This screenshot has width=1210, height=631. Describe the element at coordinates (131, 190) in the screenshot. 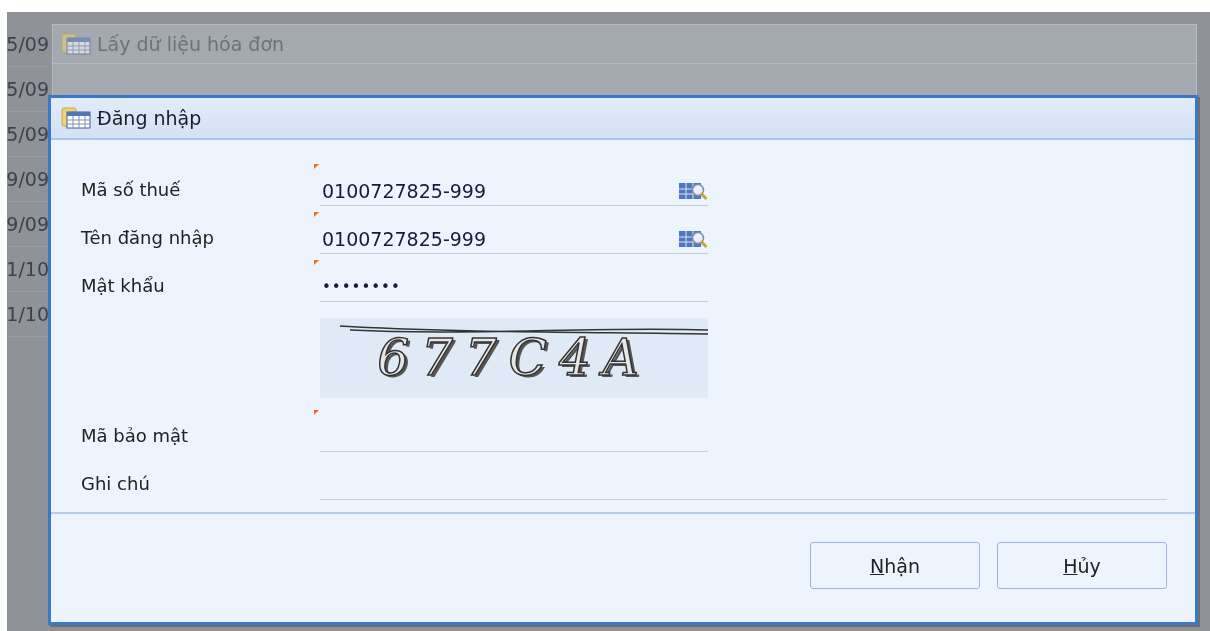

I see `field-label: Mã số thuế` at that location.